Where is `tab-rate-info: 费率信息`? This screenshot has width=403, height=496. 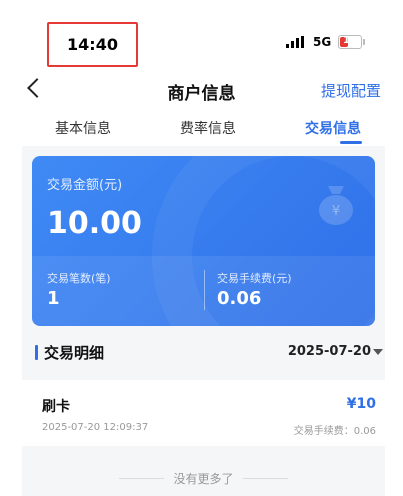
tab-rate-info: 费率信息 is located at coordinates (208, 128).